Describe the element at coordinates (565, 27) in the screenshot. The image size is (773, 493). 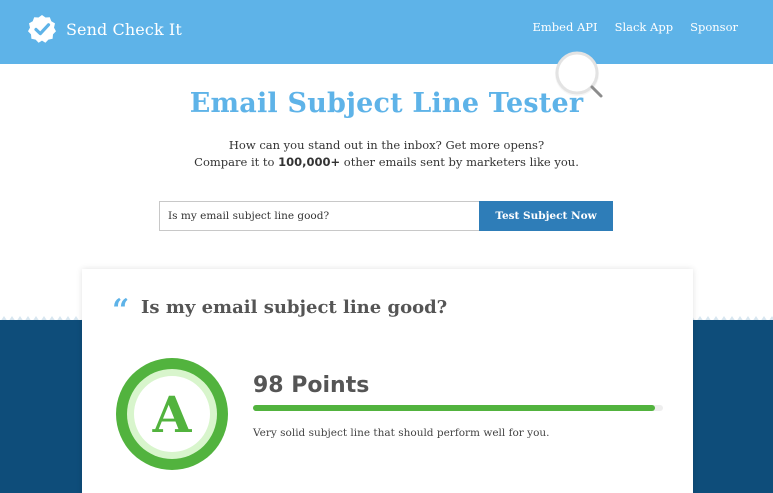
I see `nav-embed-api: Embed API` at that location.